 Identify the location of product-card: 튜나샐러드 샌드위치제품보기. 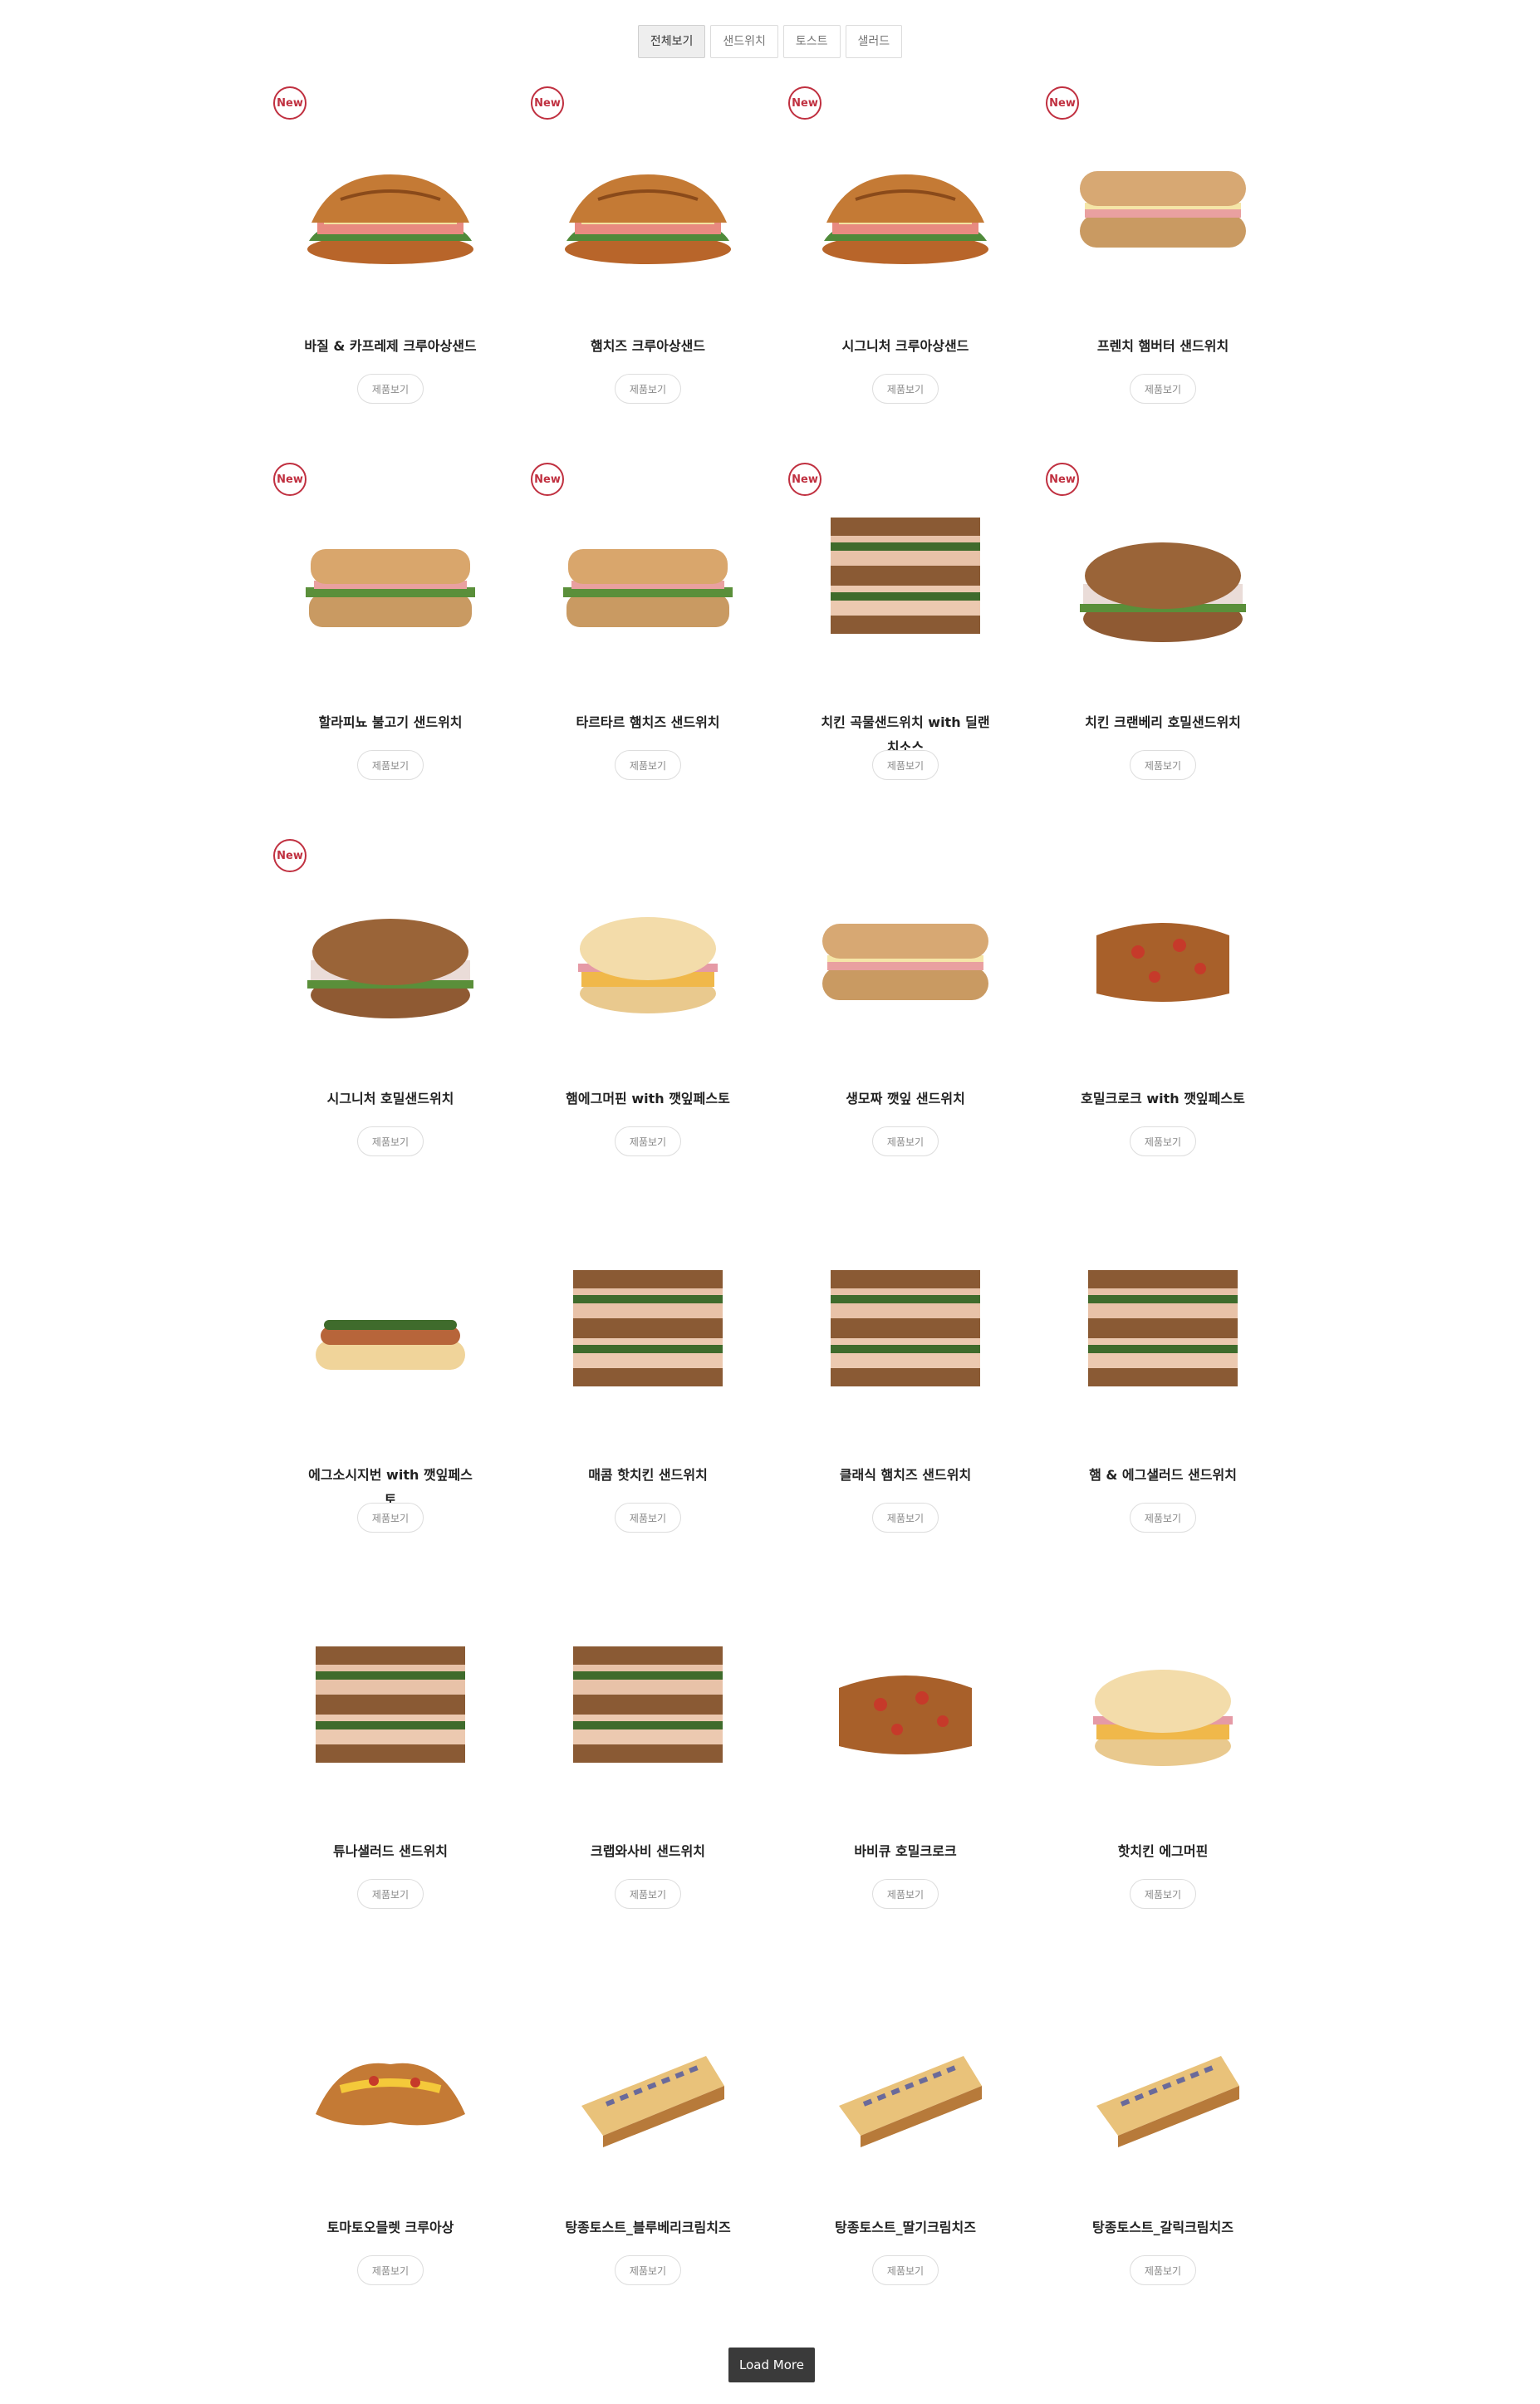
(390, 1776).